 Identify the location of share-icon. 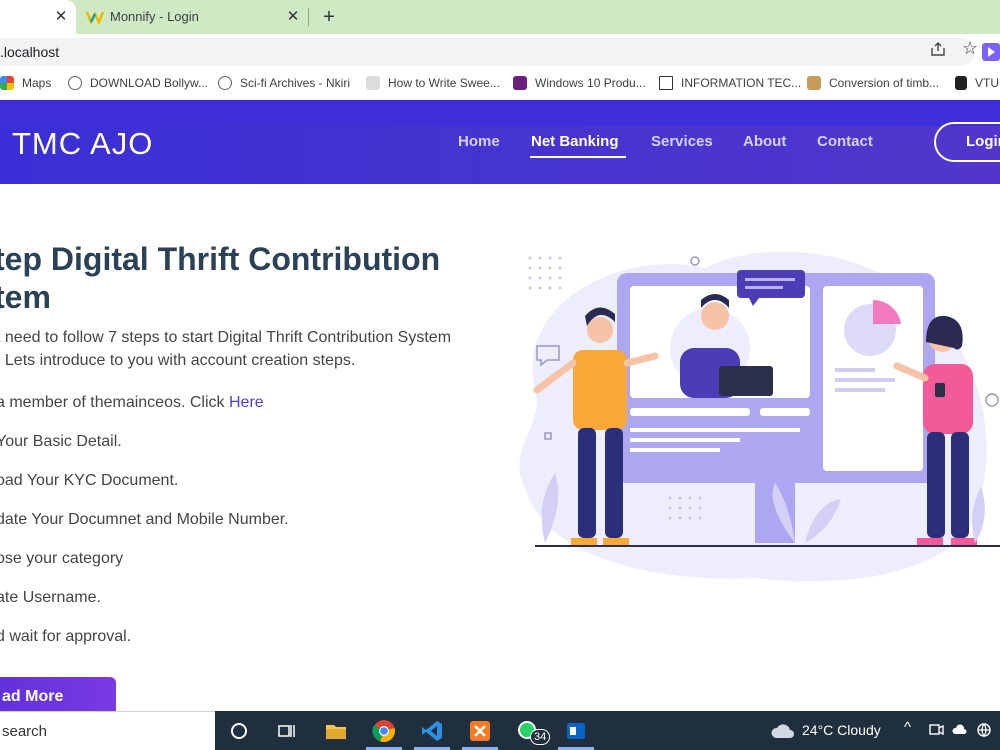
(938, 49).